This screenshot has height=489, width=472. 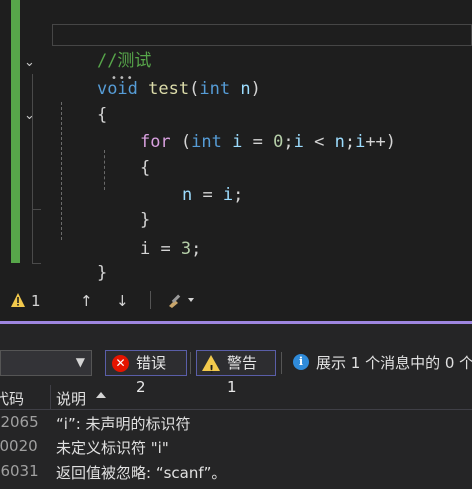 I want to click on brush-icon, so click(x=181, y=302).